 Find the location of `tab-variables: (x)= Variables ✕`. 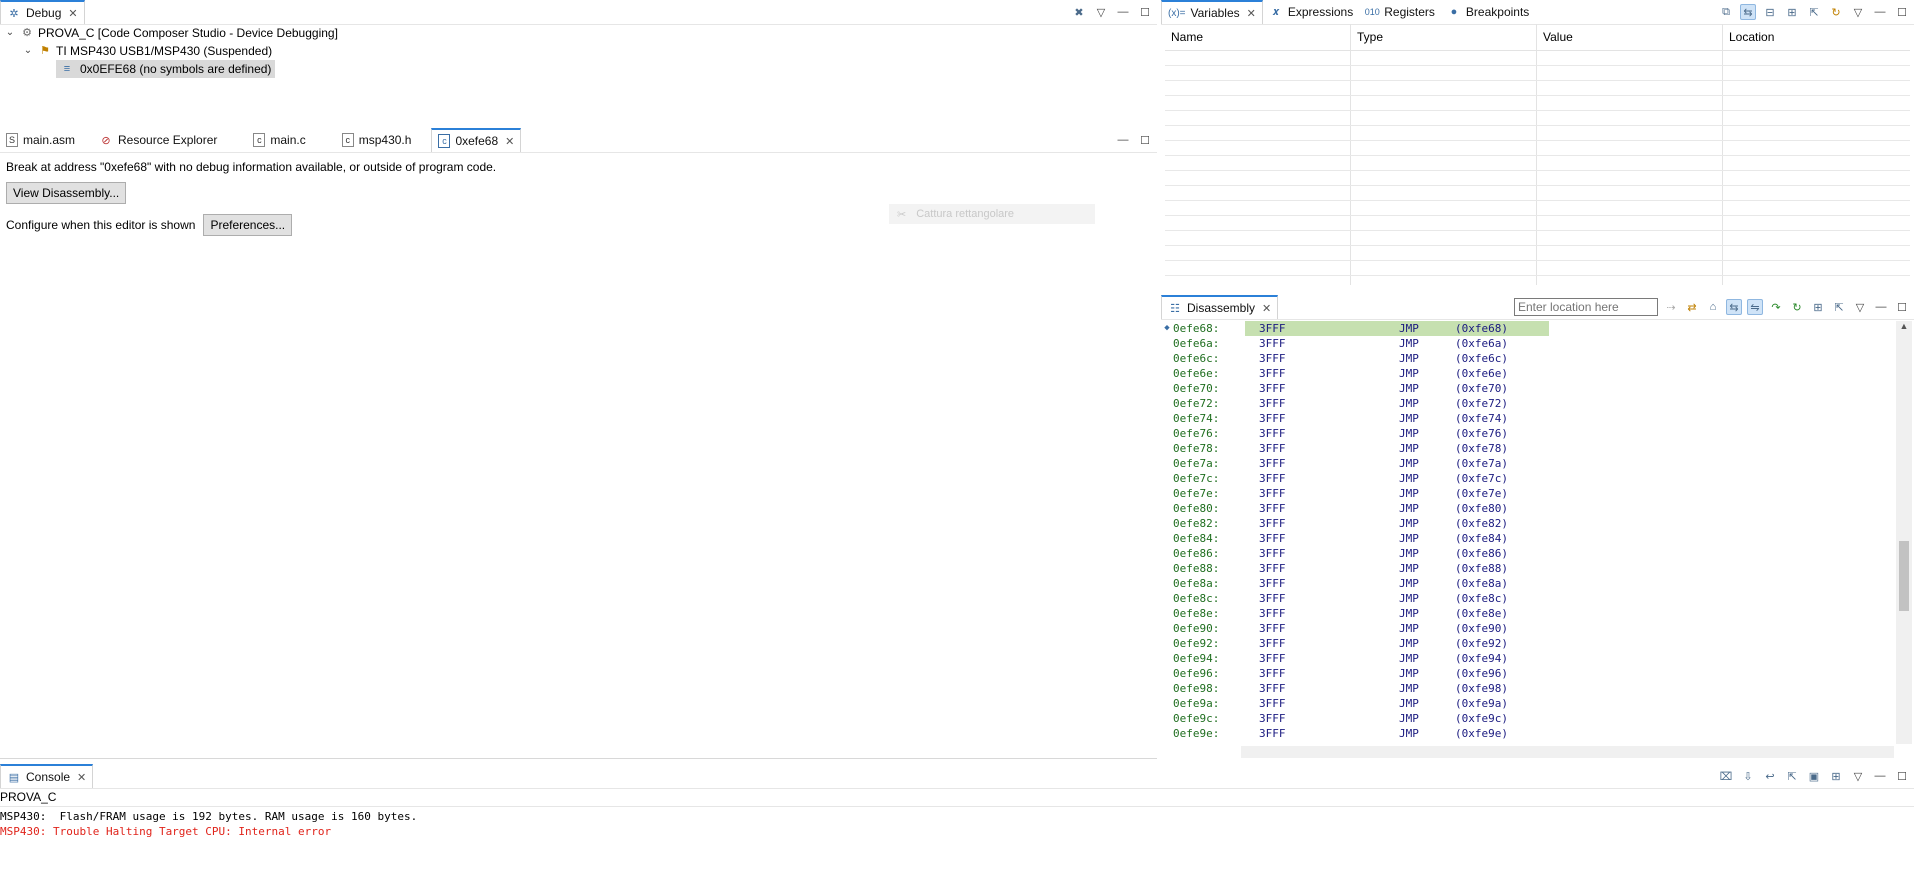

tab-variables: (x)= Variables ✕ is located at coordinates (1212, 12).